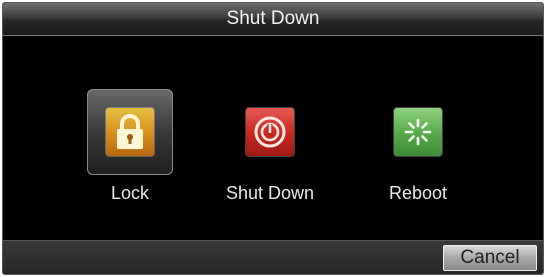  I want to click on lock-label: Lock, so click(130, 193).